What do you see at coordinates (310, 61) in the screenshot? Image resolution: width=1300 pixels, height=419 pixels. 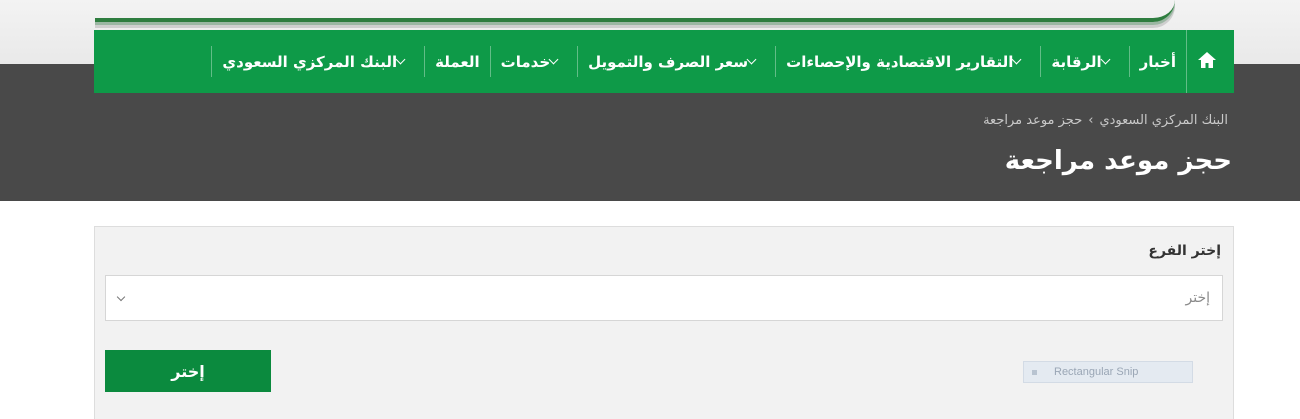 I see `nav-item-label: البنك المركزي السعودي` at bounding box center [310, 61].